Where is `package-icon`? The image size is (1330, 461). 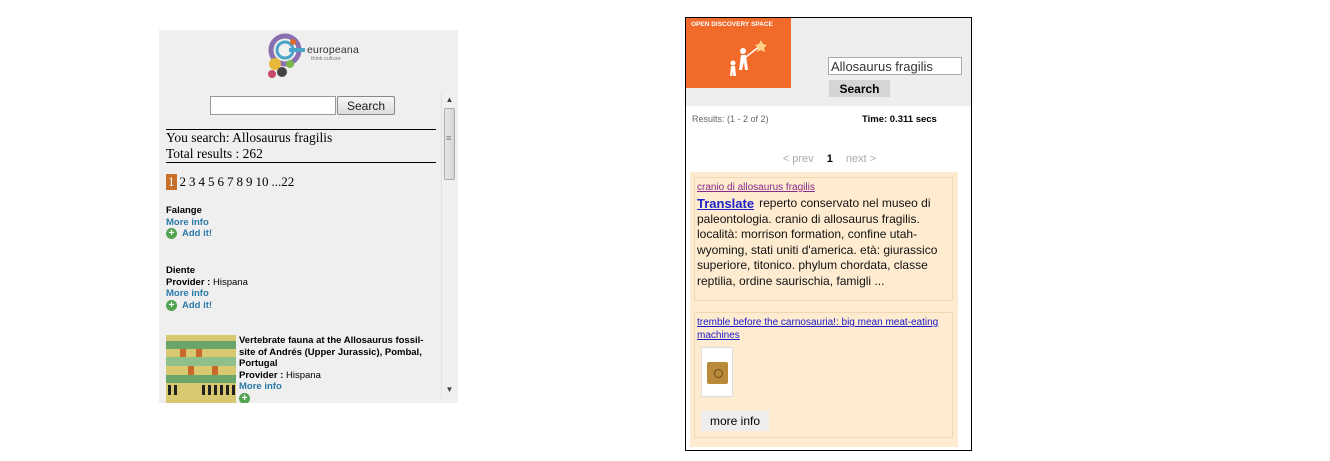
package-icon is located at coordinates (717, 373).